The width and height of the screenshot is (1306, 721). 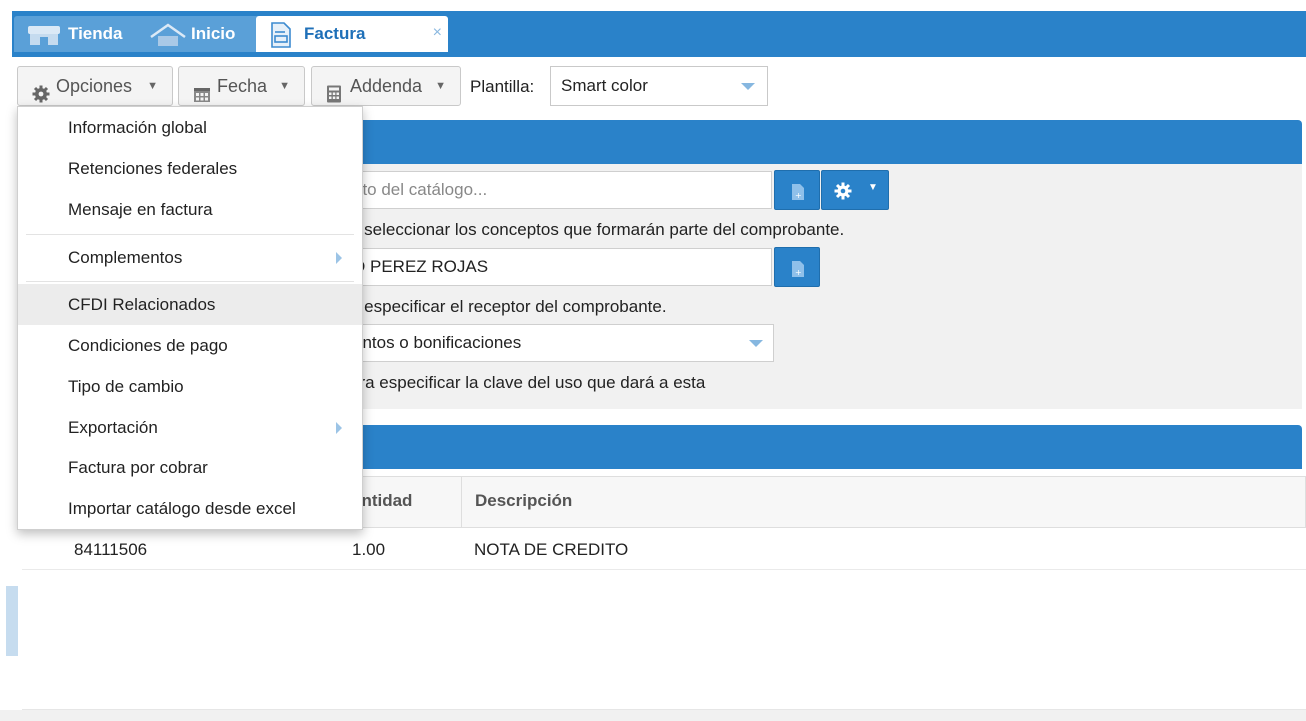 What do you see at coordinates (138, 467) in the screenshot?
I see `menu-item-label: Factura por cobrar` at bounding box center [138, 467].